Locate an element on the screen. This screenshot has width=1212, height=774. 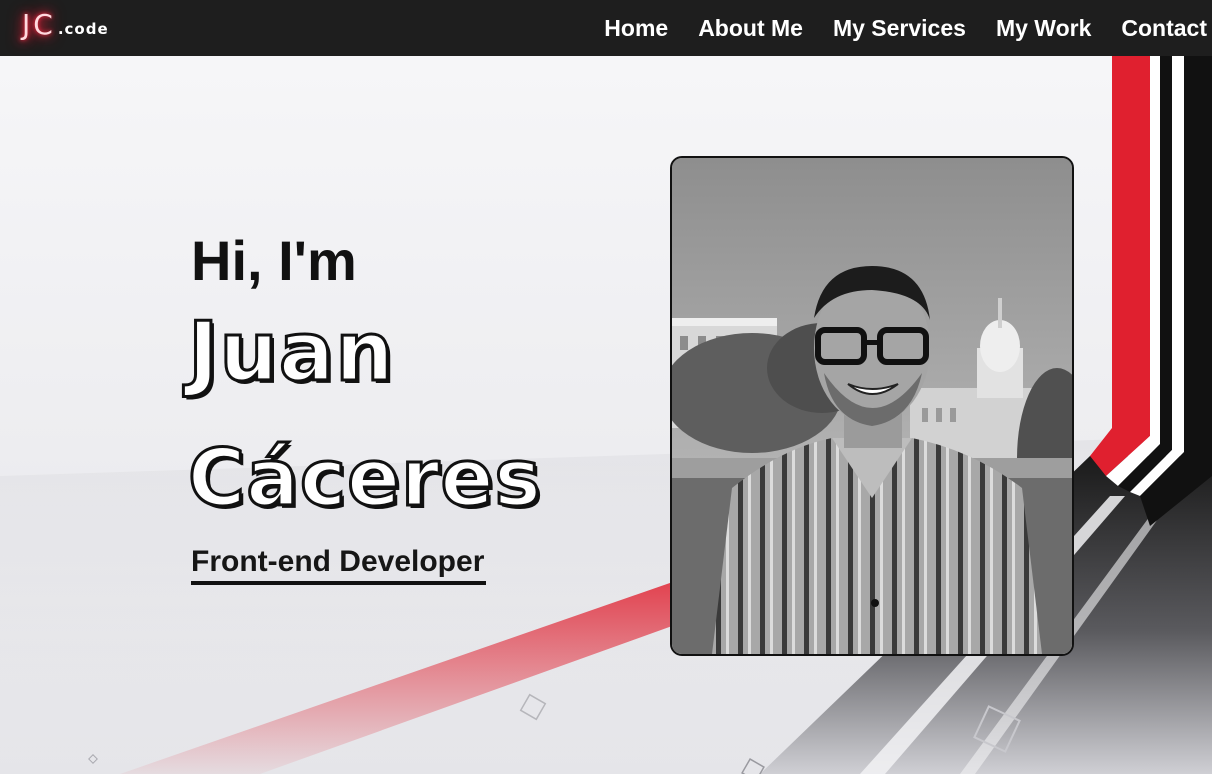
hero-first-name: Juan is located at coordinates (291, 352).